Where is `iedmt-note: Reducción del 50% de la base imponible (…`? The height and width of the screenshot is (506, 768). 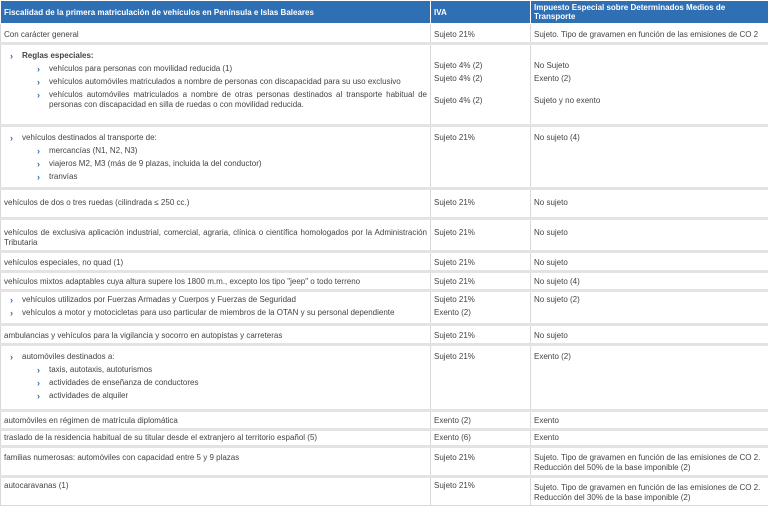 iedmt-note: Reducción del 50% de la base imponible (… is located at coordinates (649, 468).